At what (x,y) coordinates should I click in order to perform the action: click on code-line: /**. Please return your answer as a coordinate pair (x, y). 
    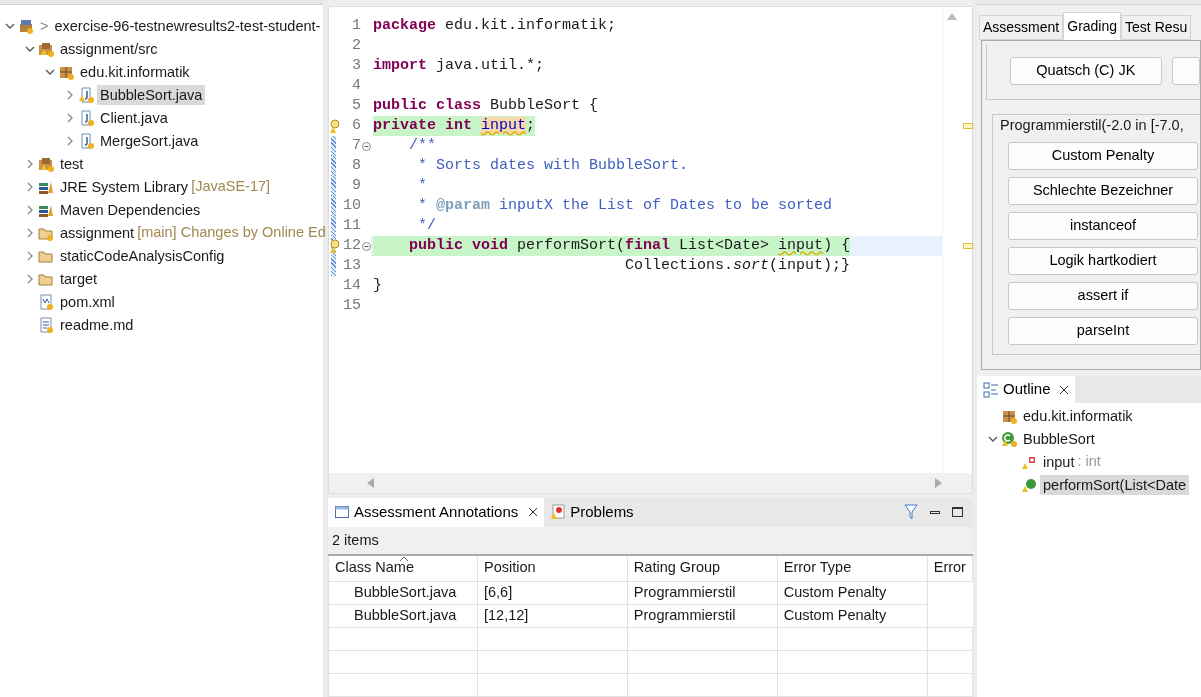
    Looking at the image, I should click on (422, 146).